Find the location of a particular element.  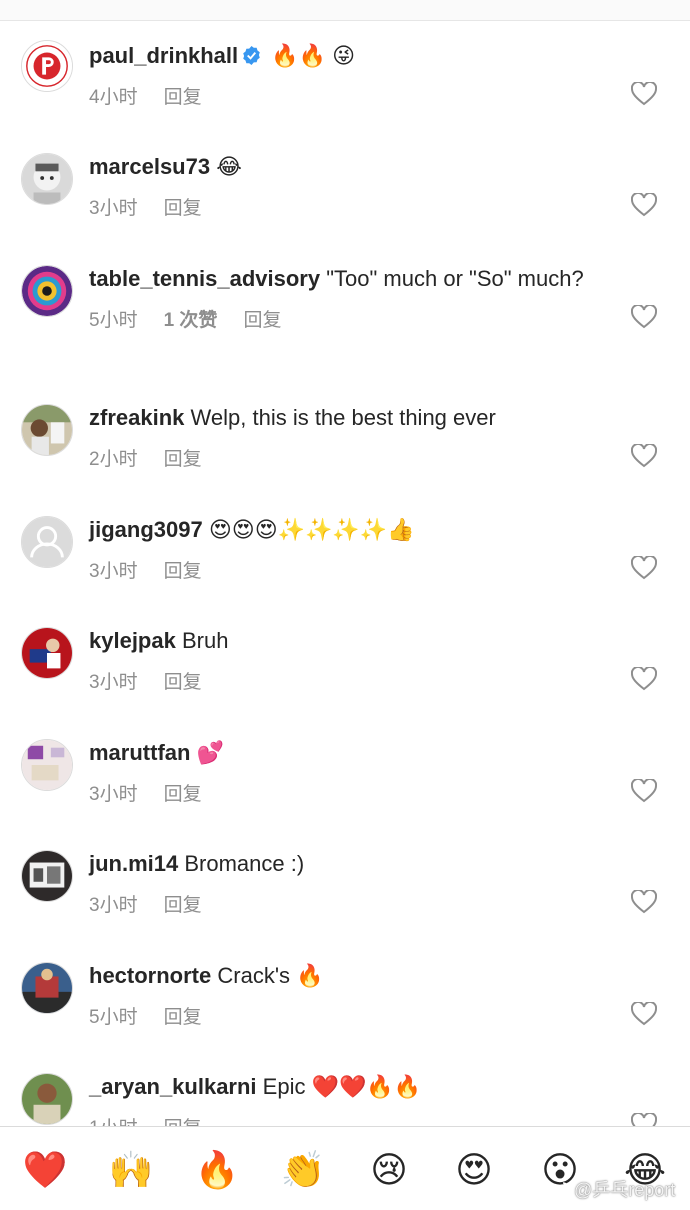

comment-text: 💕 is located at coordinates (210, 752).